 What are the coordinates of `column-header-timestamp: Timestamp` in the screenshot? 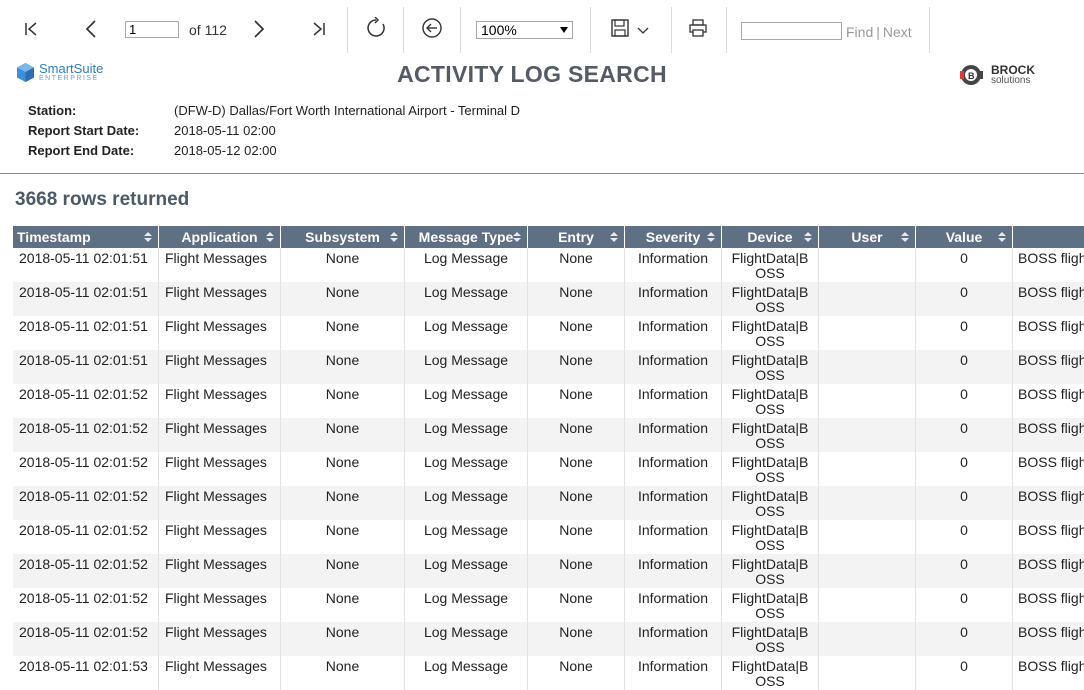 It's located at (86, 237).